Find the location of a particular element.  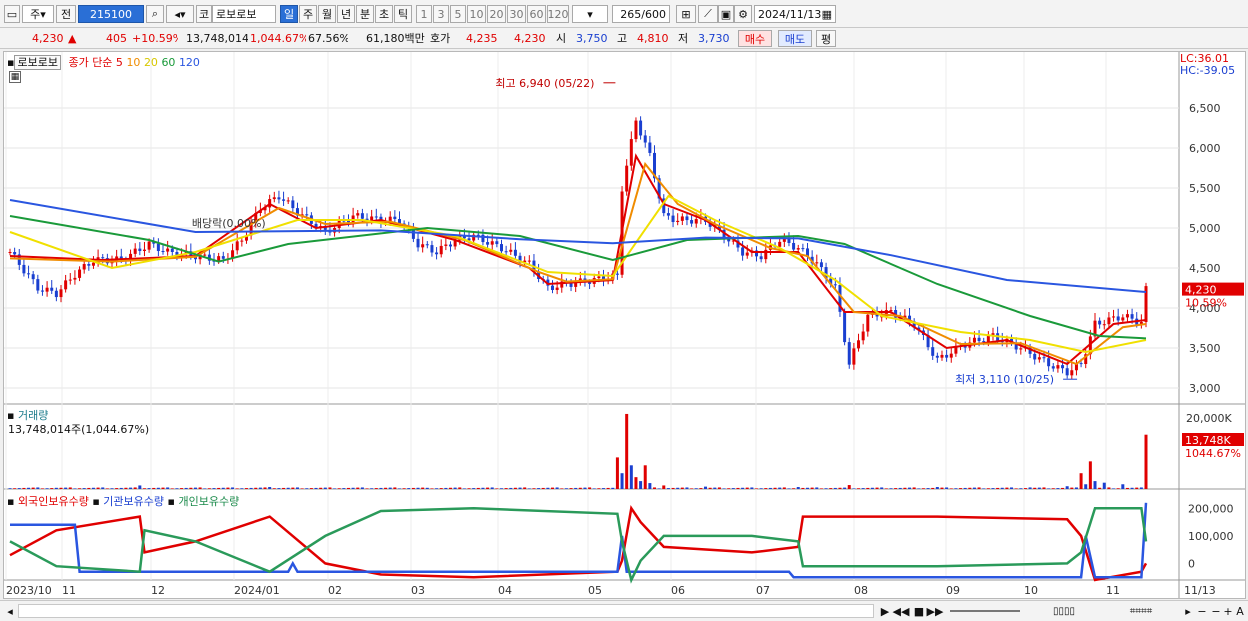

text-size-icon: A is located at coordinates (1240, 611).